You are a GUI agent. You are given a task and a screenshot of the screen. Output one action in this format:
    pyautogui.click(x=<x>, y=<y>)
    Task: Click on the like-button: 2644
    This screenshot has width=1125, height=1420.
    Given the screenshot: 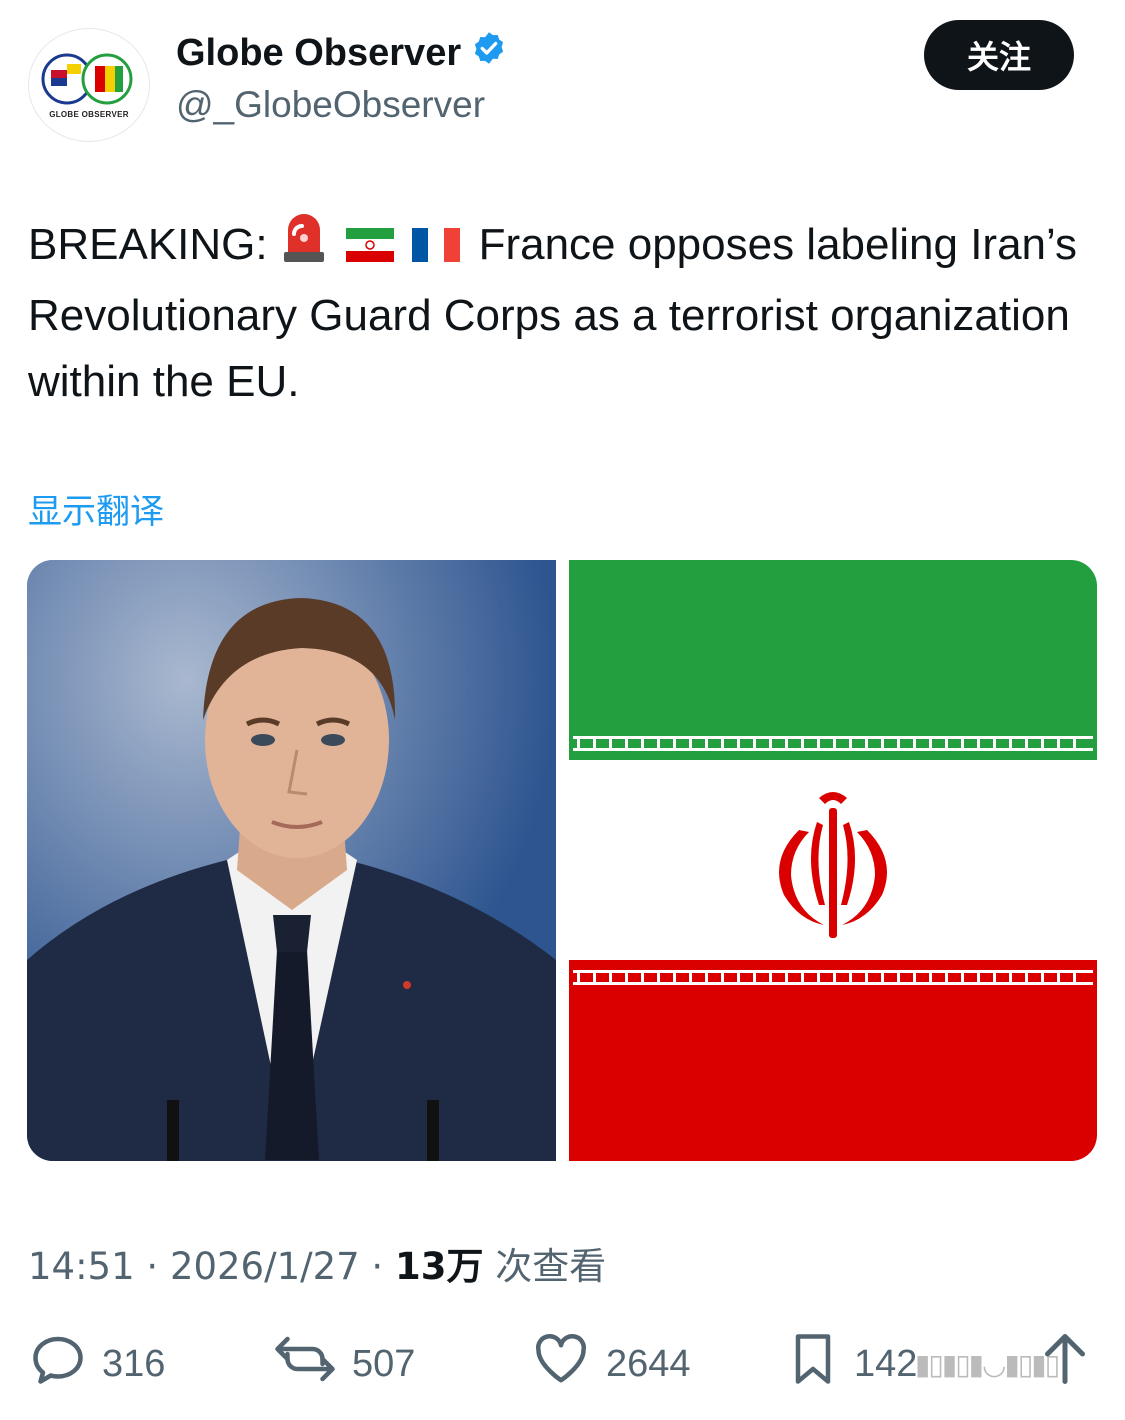 What is the action you would take?
    pyautogui.click(x=610, y=1364)
    